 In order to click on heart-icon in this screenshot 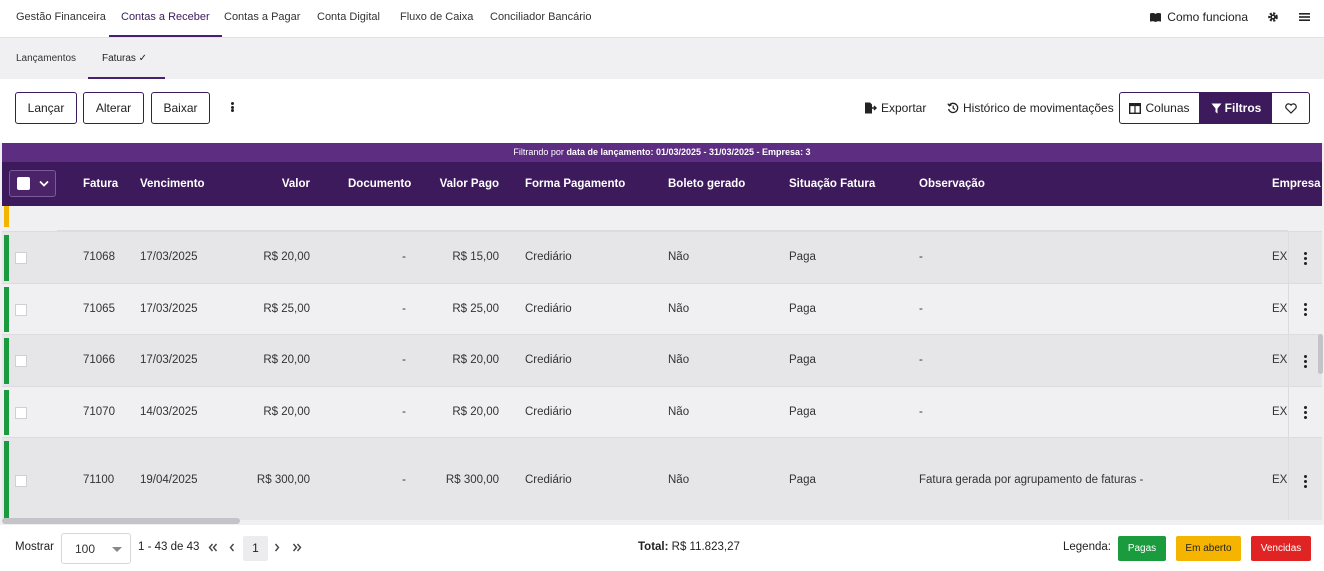, I will do `click(1290, 108)`.